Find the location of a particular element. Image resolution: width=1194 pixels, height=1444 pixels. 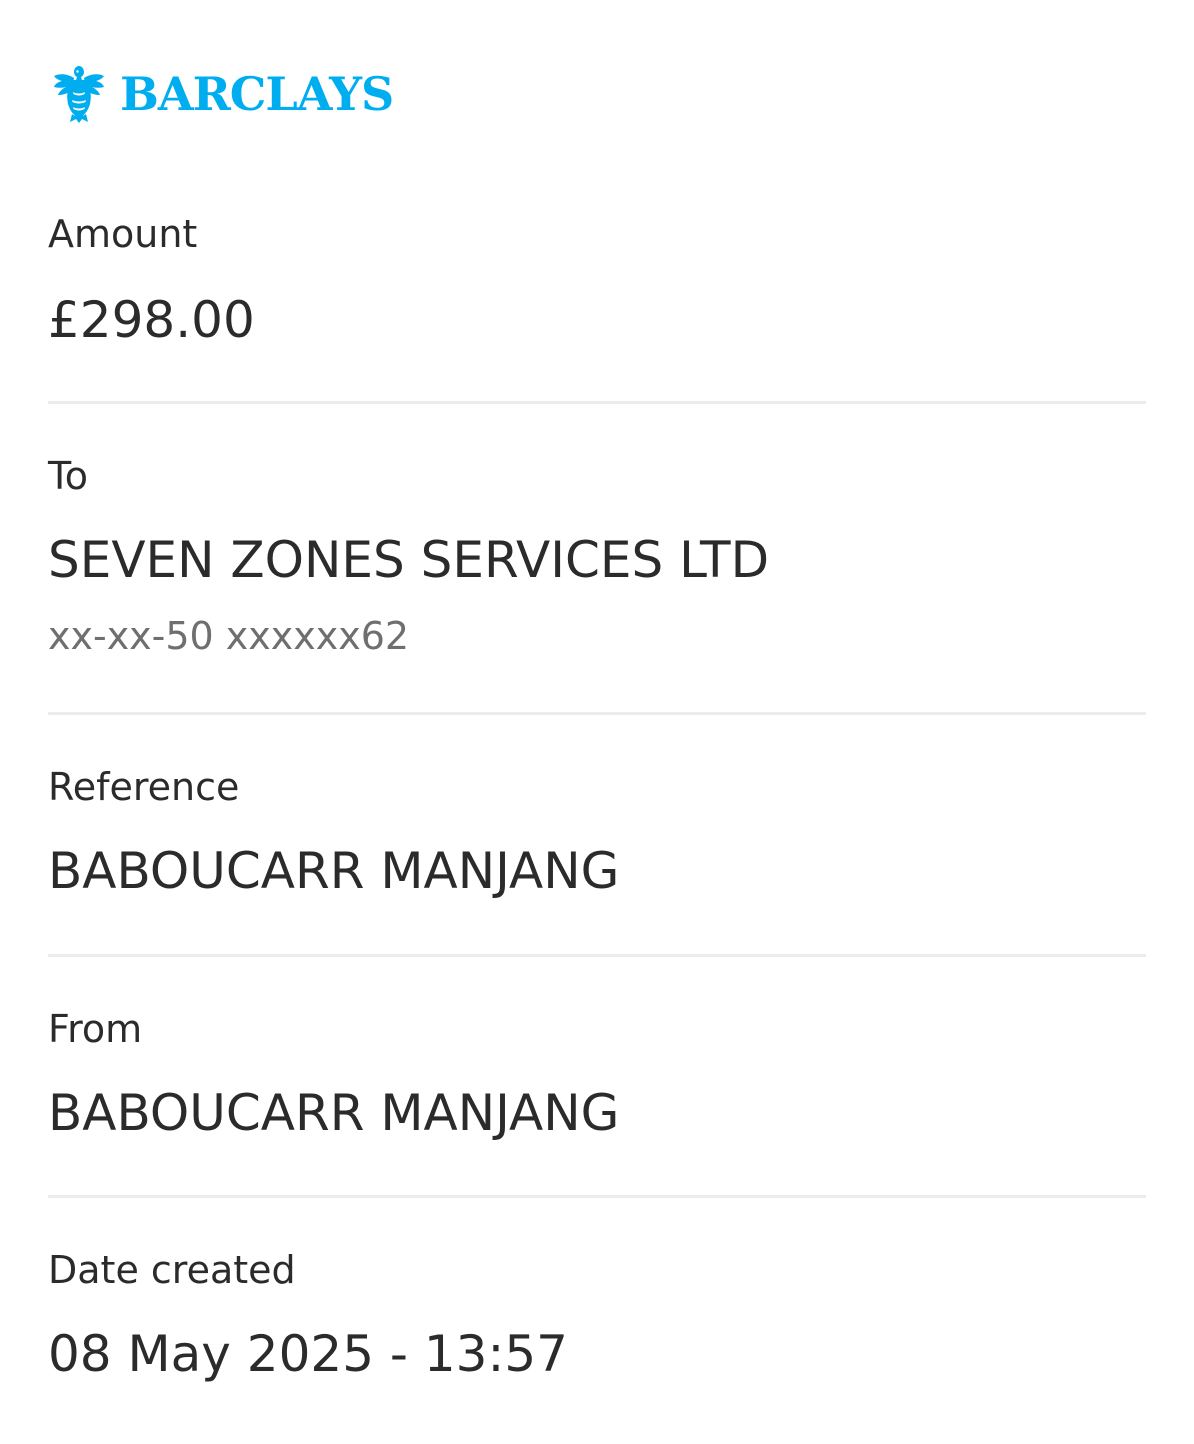

eagle-icon is located at coordinates (79, 94).